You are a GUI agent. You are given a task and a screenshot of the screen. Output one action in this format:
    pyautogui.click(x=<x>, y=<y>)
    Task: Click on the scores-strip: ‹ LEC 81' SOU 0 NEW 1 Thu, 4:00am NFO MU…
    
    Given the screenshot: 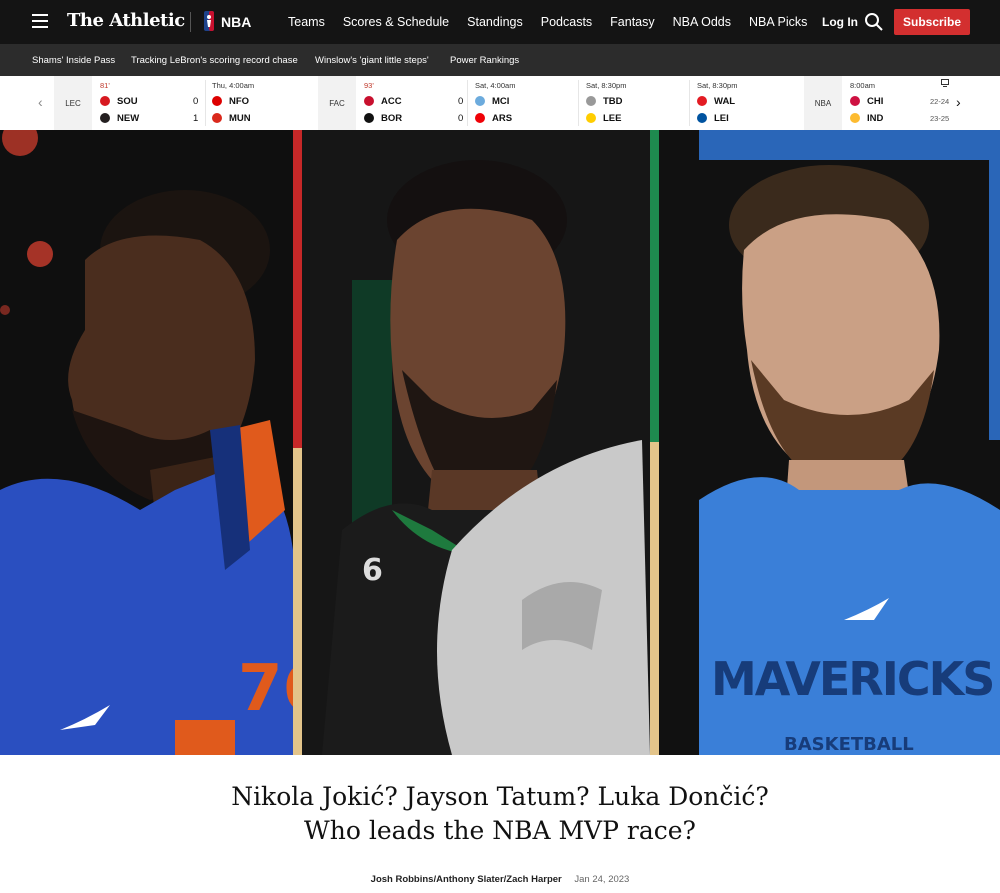 What is the action you would take?
    pyautogui.click(x=500, y=103)
    